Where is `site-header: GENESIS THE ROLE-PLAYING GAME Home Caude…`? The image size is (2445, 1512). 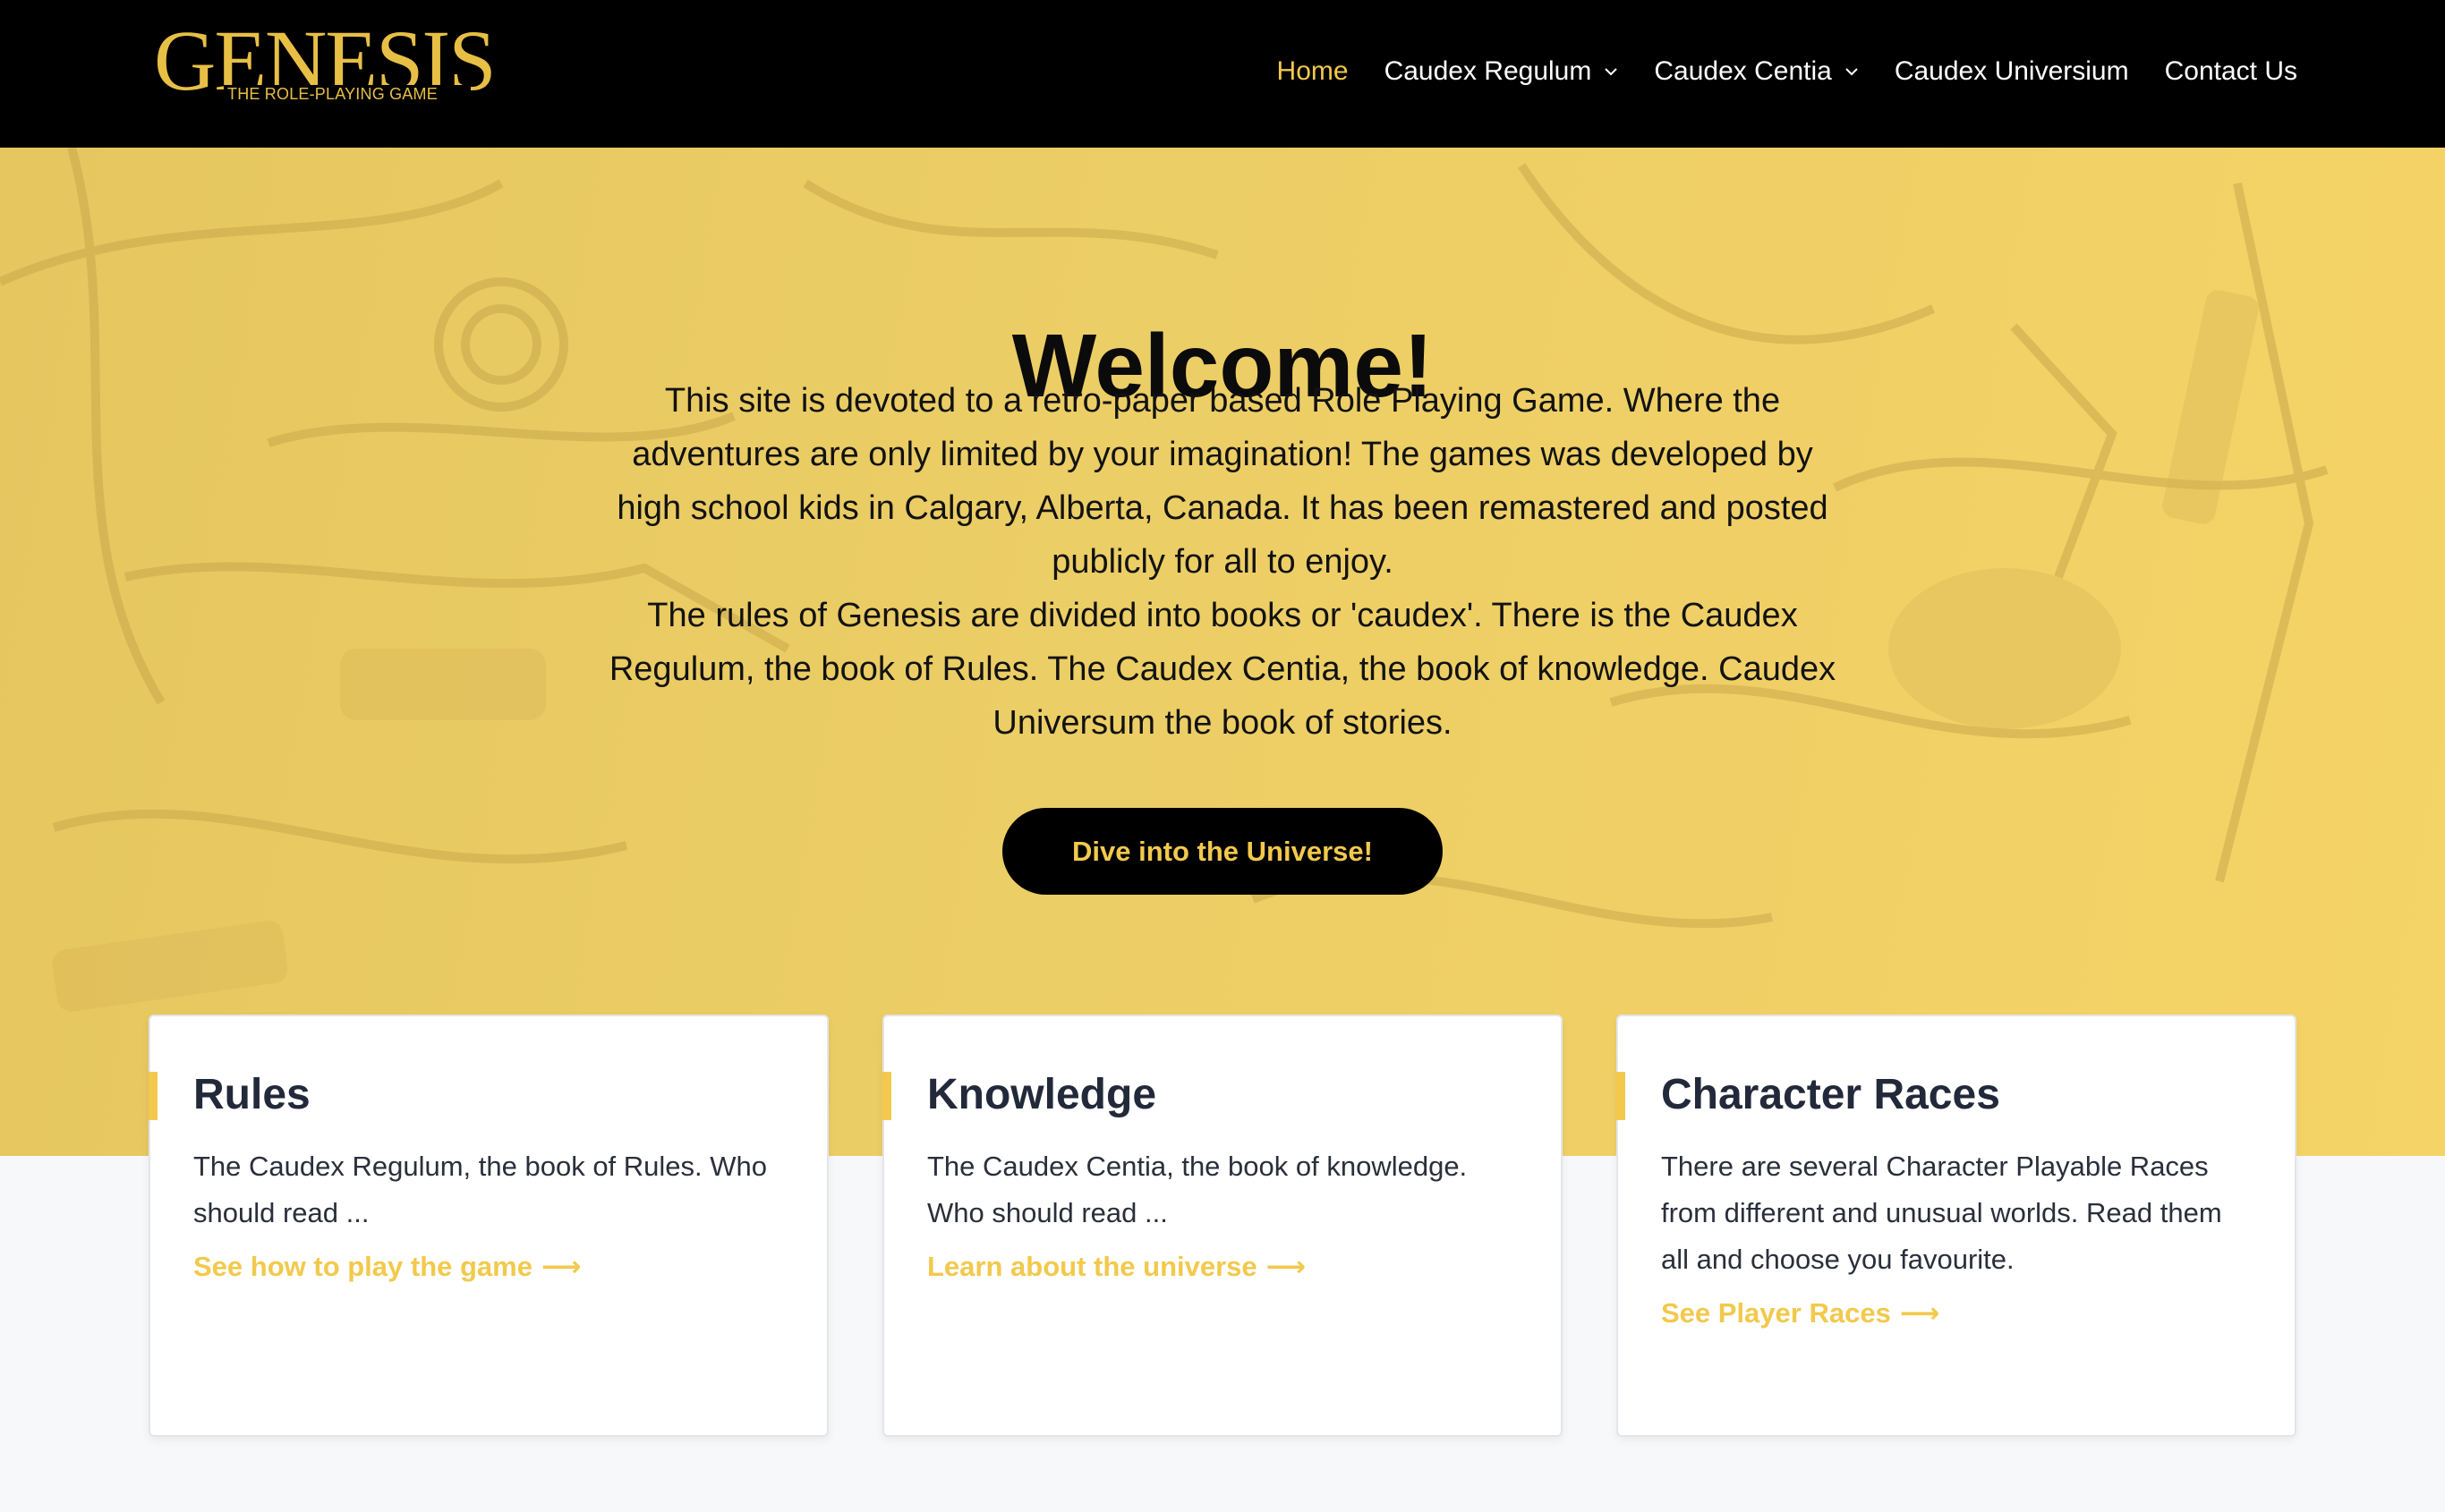
site-header: GENESIS THE ROLE-PLAYING GAME Home Caude… is located at coordinates (1222, 74).